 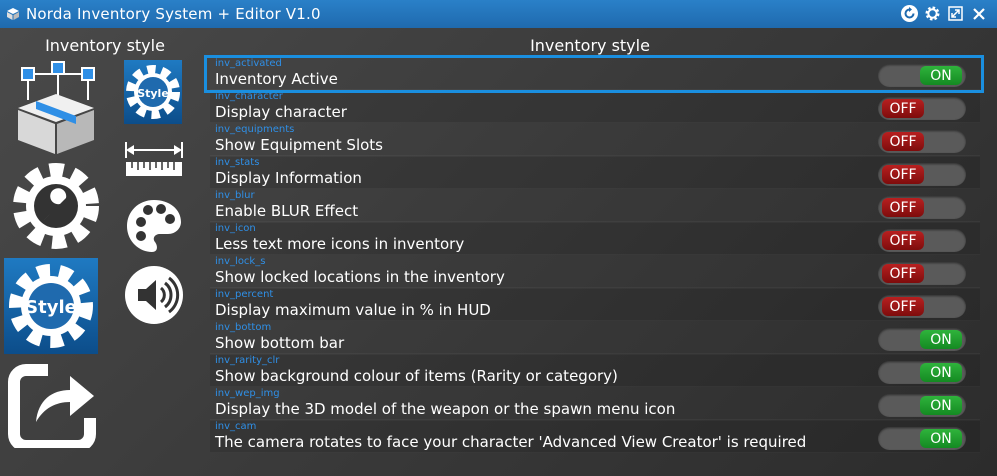 I want to click on sidebar-heading: Inventory style, so click(x=105, y=45).